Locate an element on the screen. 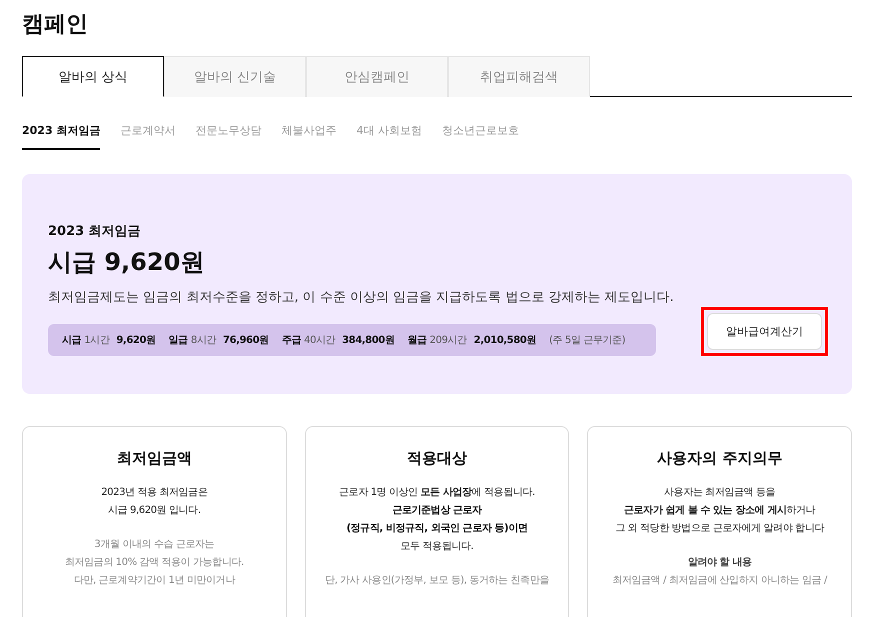  subnav-link: 청소년근로보호 is located at coordinates (480, 136).